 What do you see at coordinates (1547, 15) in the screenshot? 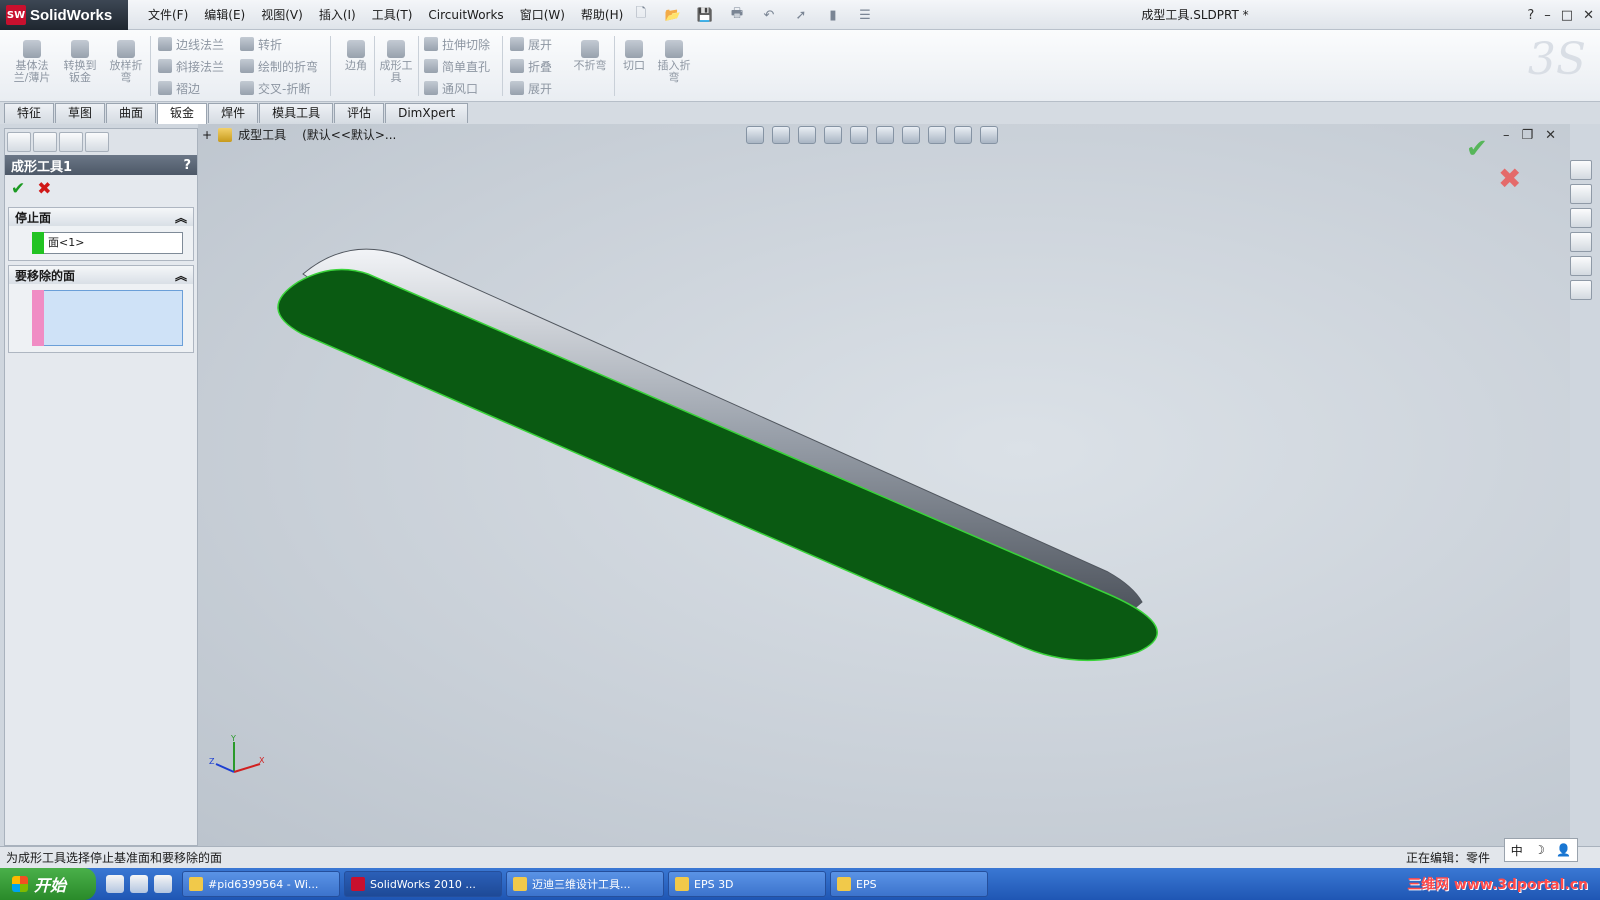
I see `minimize-button: –` at bounding box center [1547, 15].